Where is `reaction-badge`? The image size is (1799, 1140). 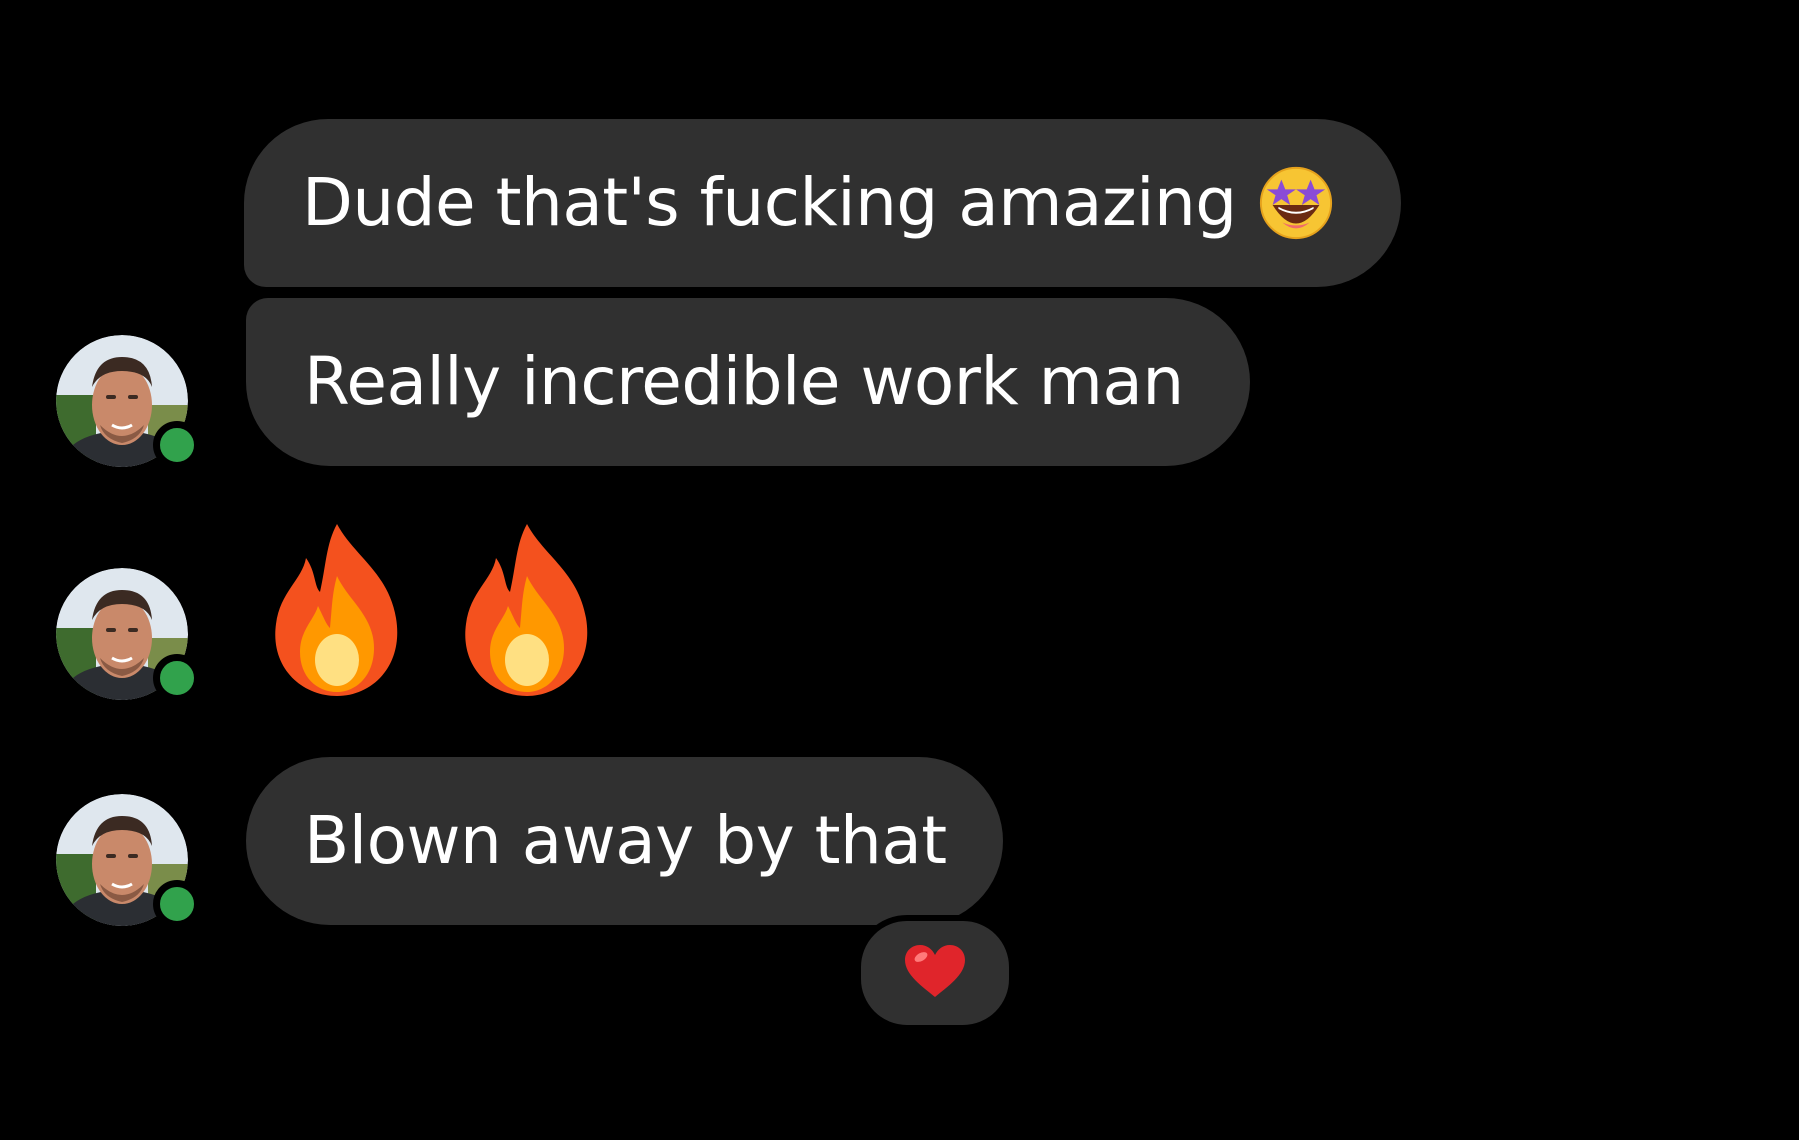 reaction-badge is located at coordinates (935, 973).